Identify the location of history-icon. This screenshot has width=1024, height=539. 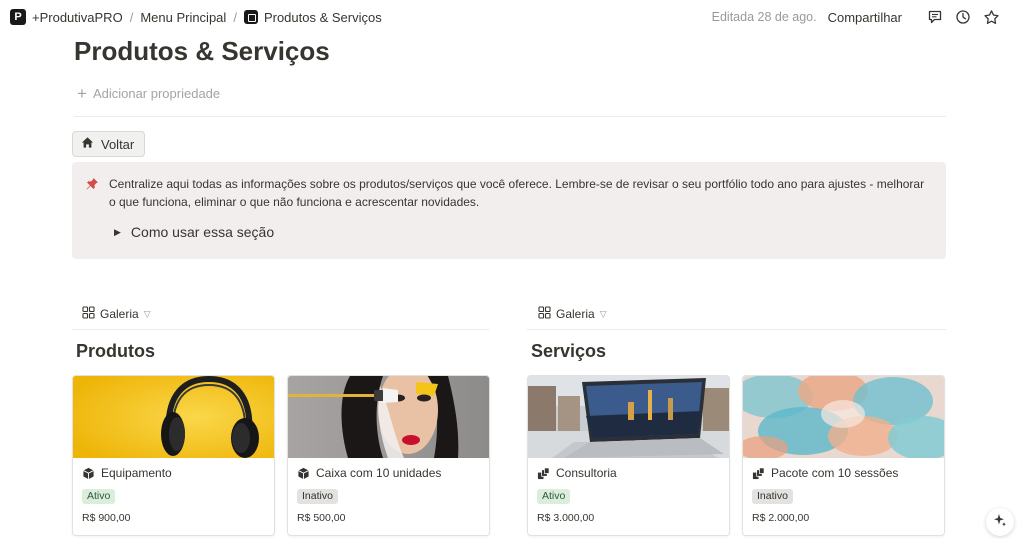
(963, 17).